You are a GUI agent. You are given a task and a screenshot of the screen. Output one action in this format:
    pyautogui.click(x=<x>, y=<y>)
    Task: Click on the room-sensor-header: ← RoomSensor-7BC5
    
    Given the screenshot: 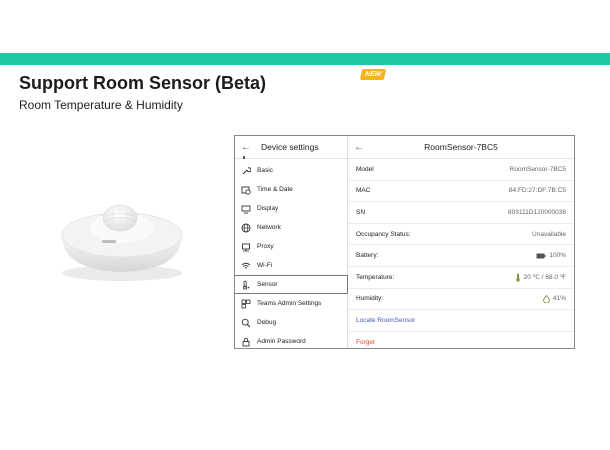 What is the action you would take?
    pyautogui.click(x=461, y=147)
    